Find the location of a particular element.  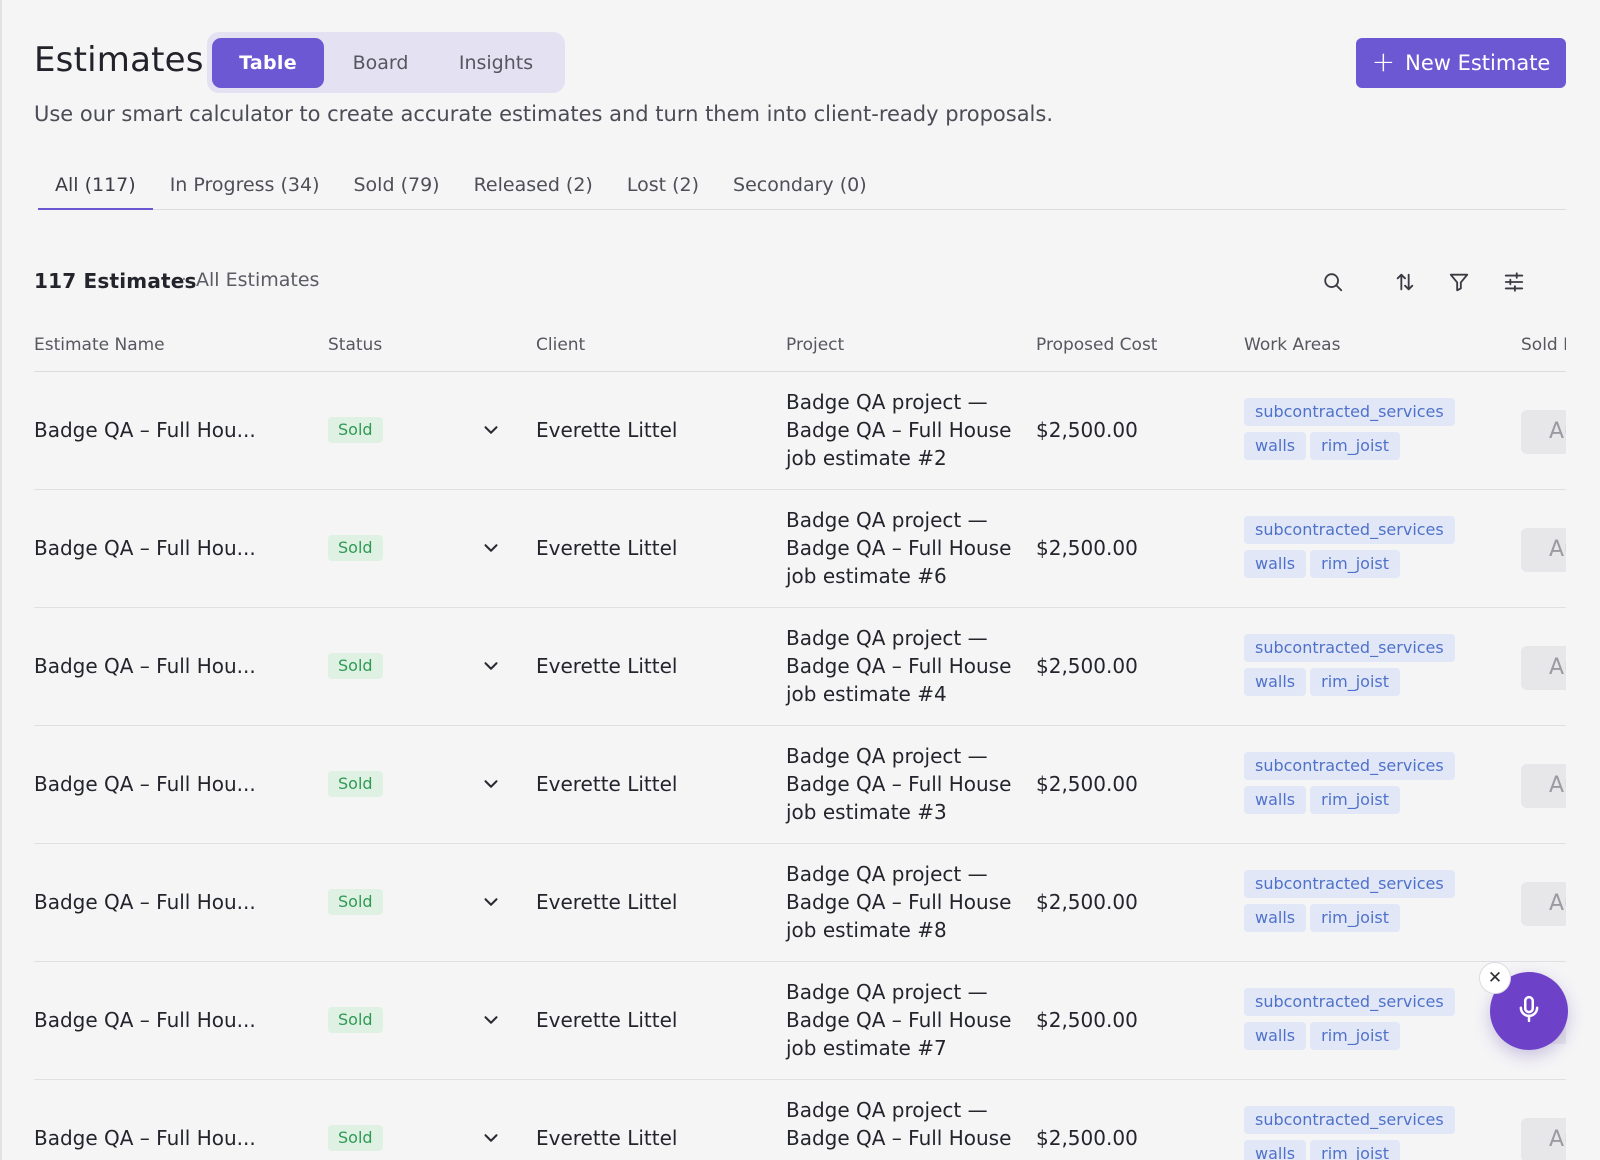

column-header-proposed-cost: Proposed Cost is located at coordinates (1096, 345).